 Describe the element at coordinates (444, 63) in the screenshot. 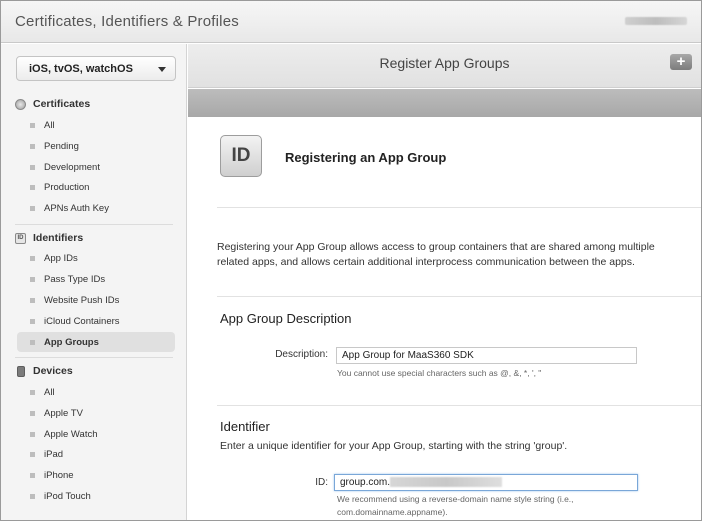

I see `main-header-title: Register App Groups` at that location.